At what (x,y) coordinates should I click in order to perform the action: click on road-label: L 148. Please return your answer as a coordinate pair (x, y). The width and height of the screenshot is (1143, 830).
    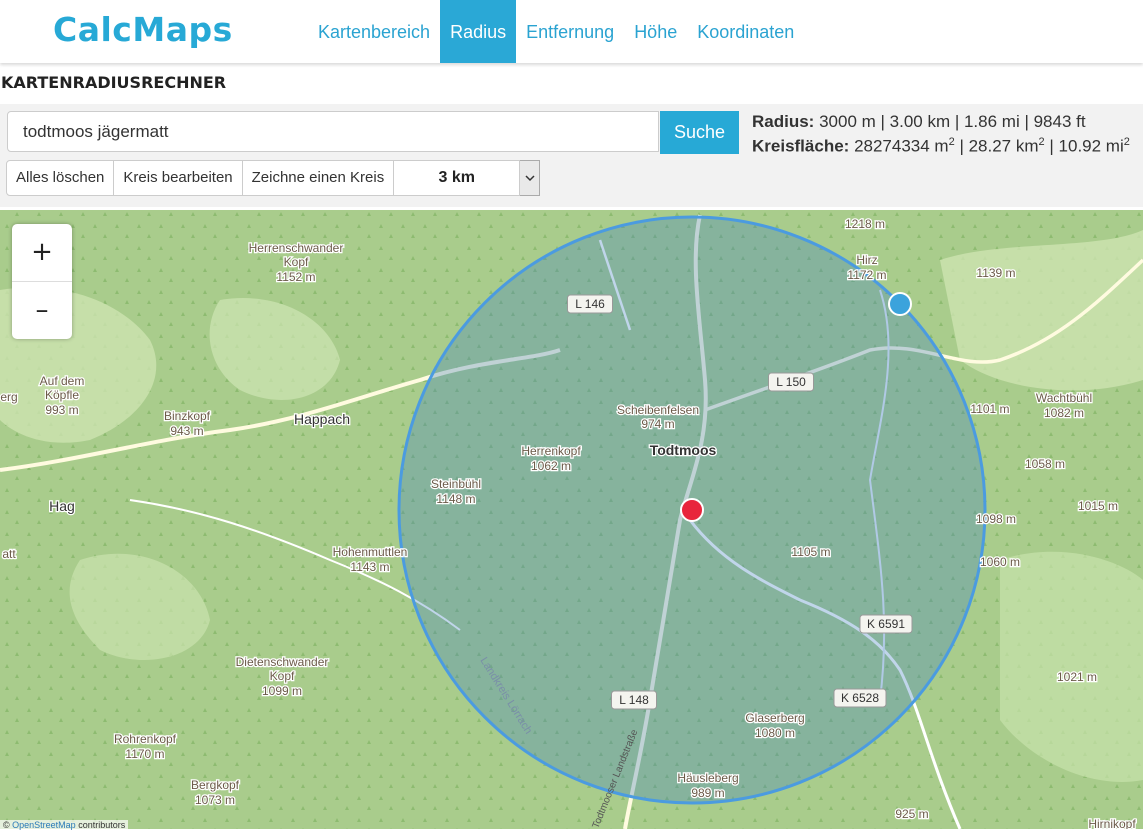
    Looking at the image, I should click on (634, 700).